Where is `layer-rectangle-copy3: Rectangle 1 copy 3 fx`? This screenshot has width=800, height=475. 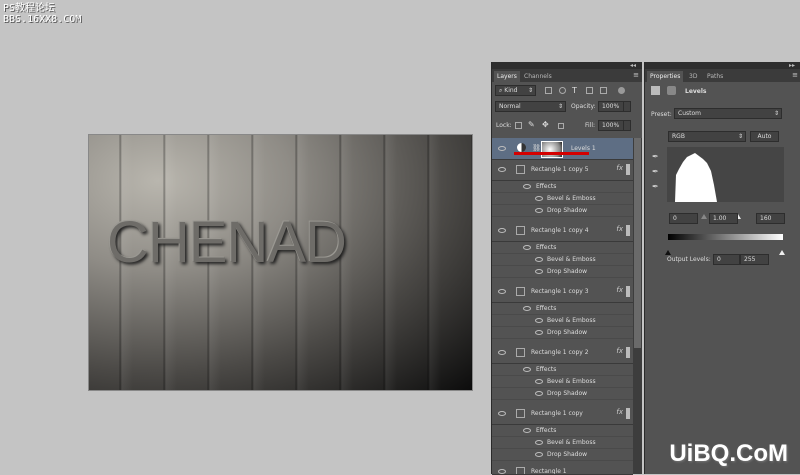
layer-rectangle-copy3: Rectangle 1 copy 3 fx is located at coordinates (562, 292).